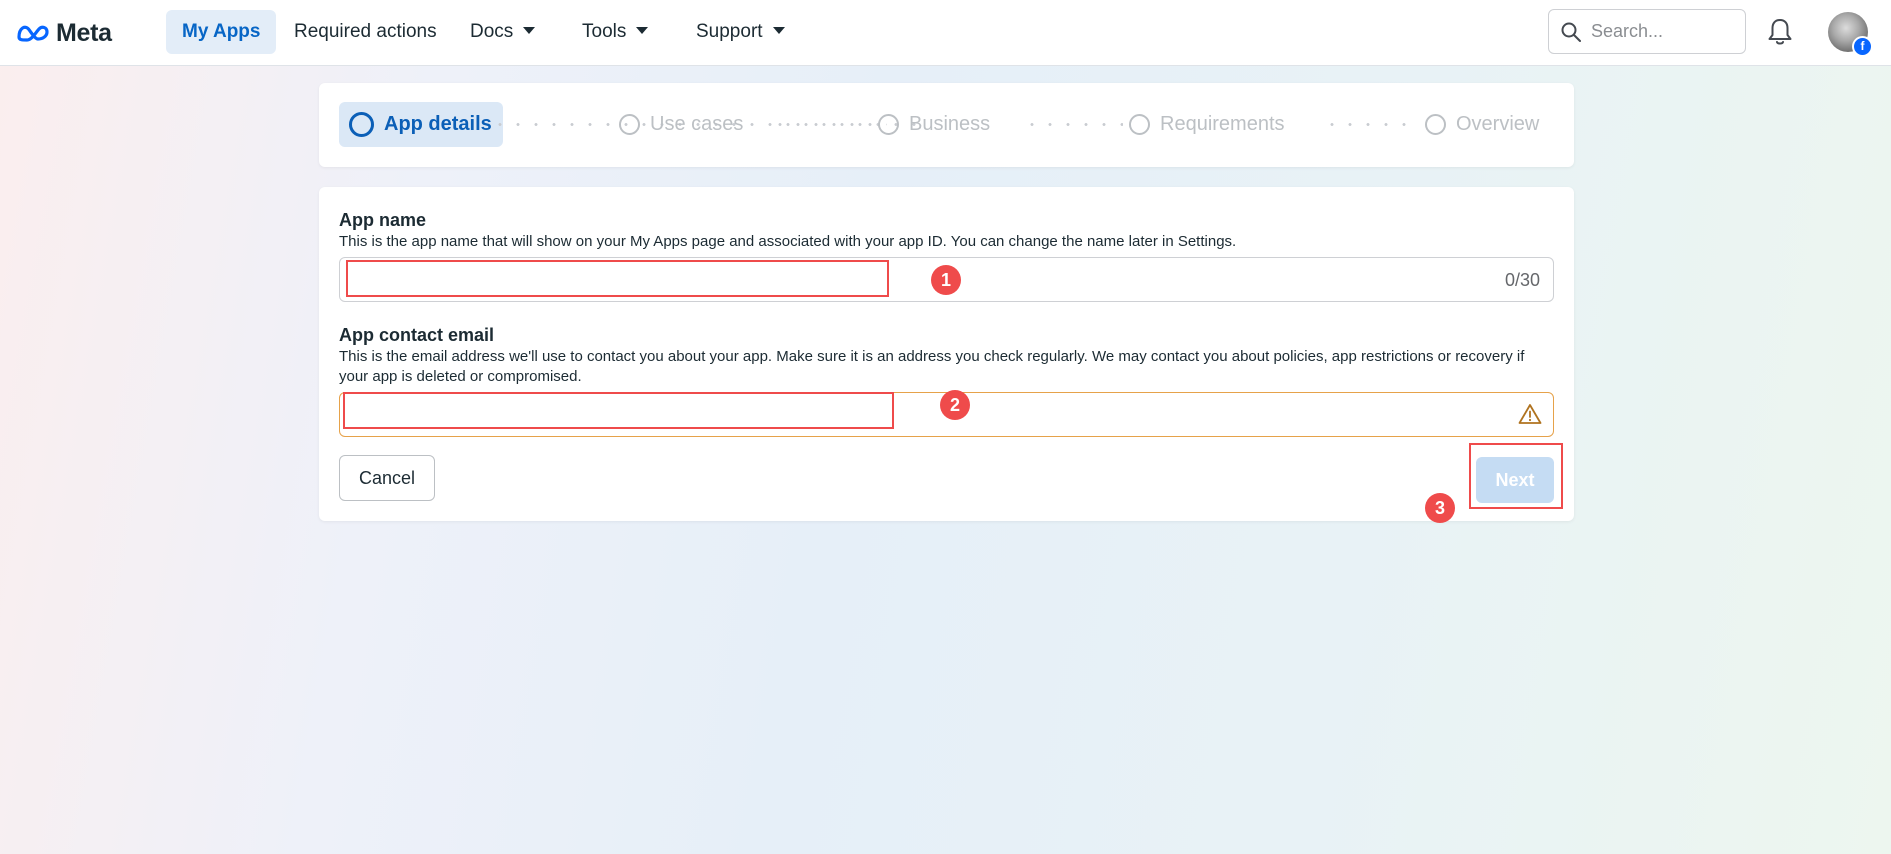  Describe the element at coordinates (1862, 46) in the screenshot. I see `facebook-badge-icon: f` at that location.